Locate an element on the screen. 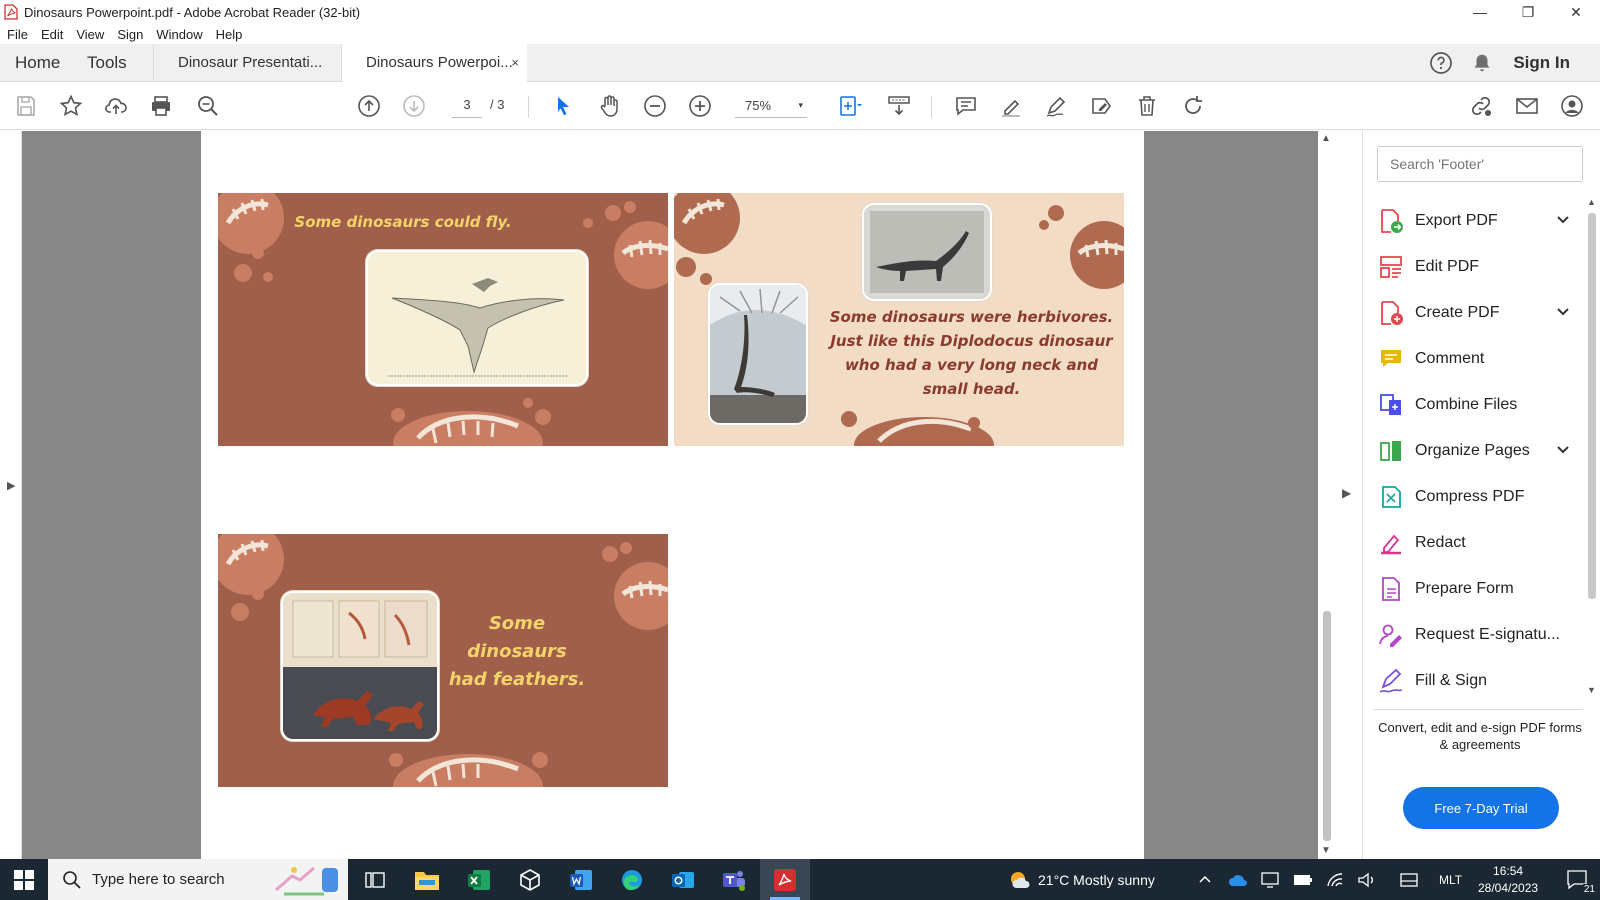  tools-panel-scrollbar: ▲ ▼ is located at coordinates (1592, 448).